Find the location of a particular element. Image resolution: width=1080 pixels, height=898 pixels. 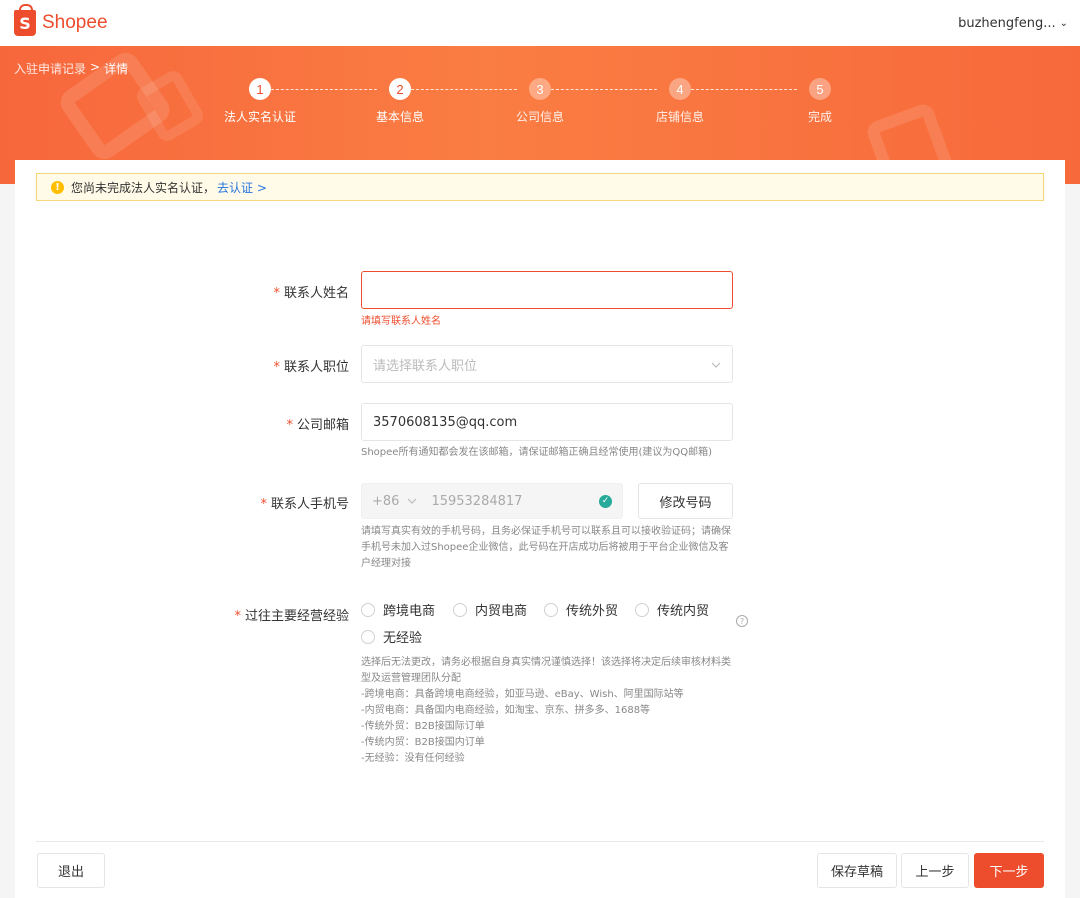

next-step-button: 下一步 is located at coordinates (1009, 870).